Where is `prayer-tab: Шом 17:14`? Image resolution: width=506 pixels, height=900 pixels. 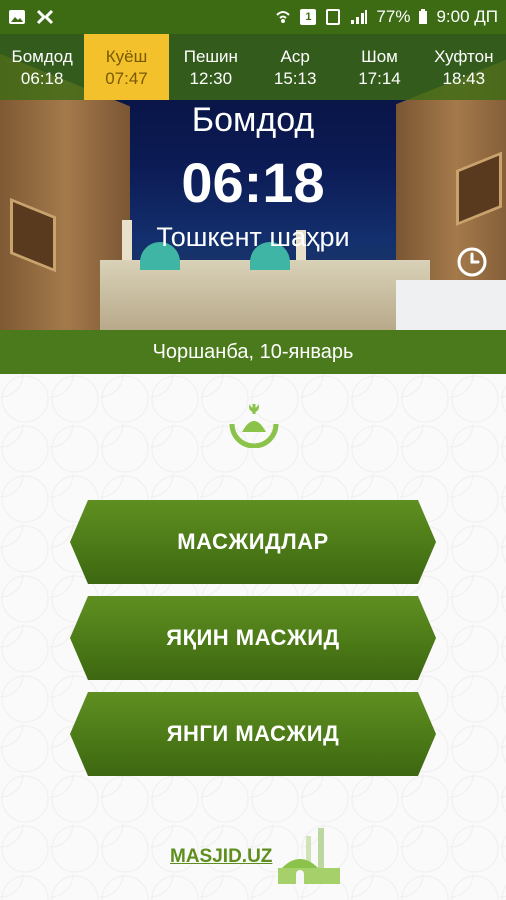
prayer-tab: Шом 17:14 is located at coordinates (379, 67).